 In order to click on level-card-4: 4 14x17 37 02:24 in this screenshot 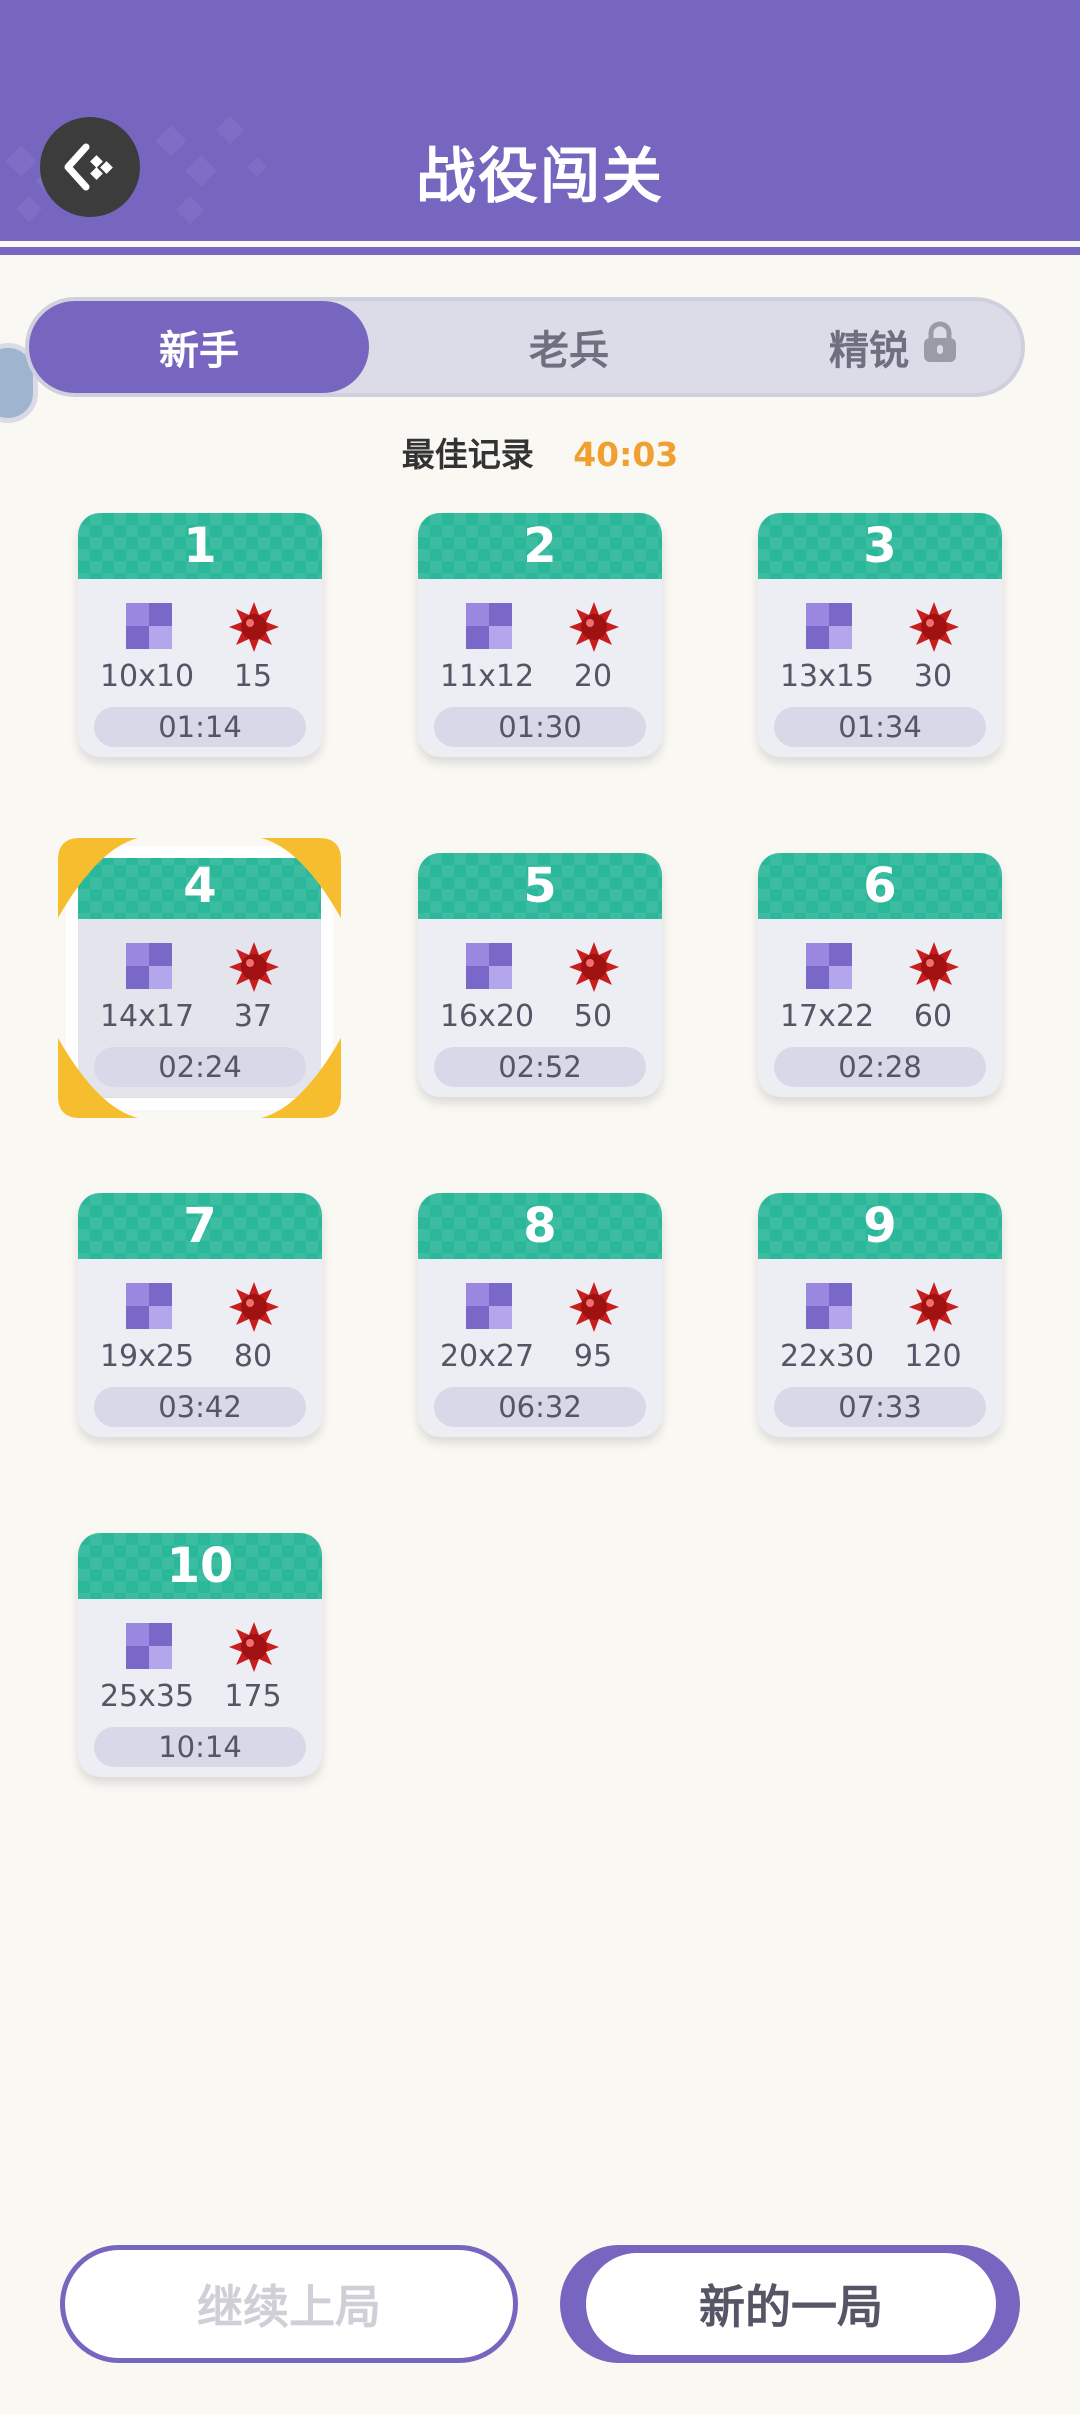, I will do `click(200, 975)`.